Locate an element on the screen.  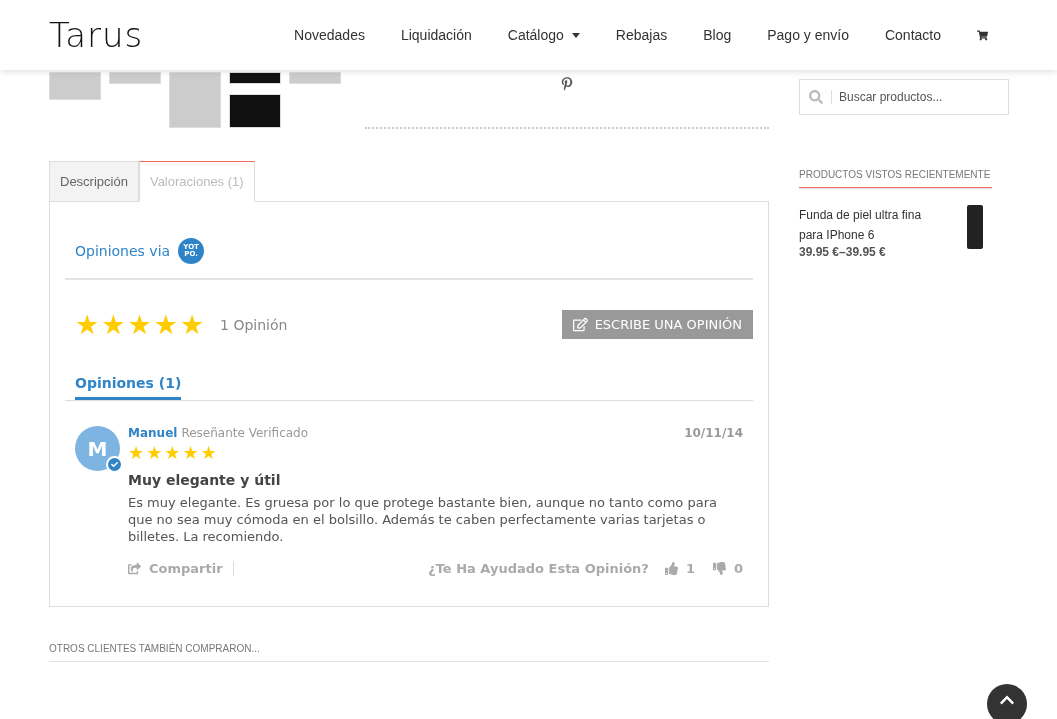
downvote-count: 0 is located at coordinates (738, 568).